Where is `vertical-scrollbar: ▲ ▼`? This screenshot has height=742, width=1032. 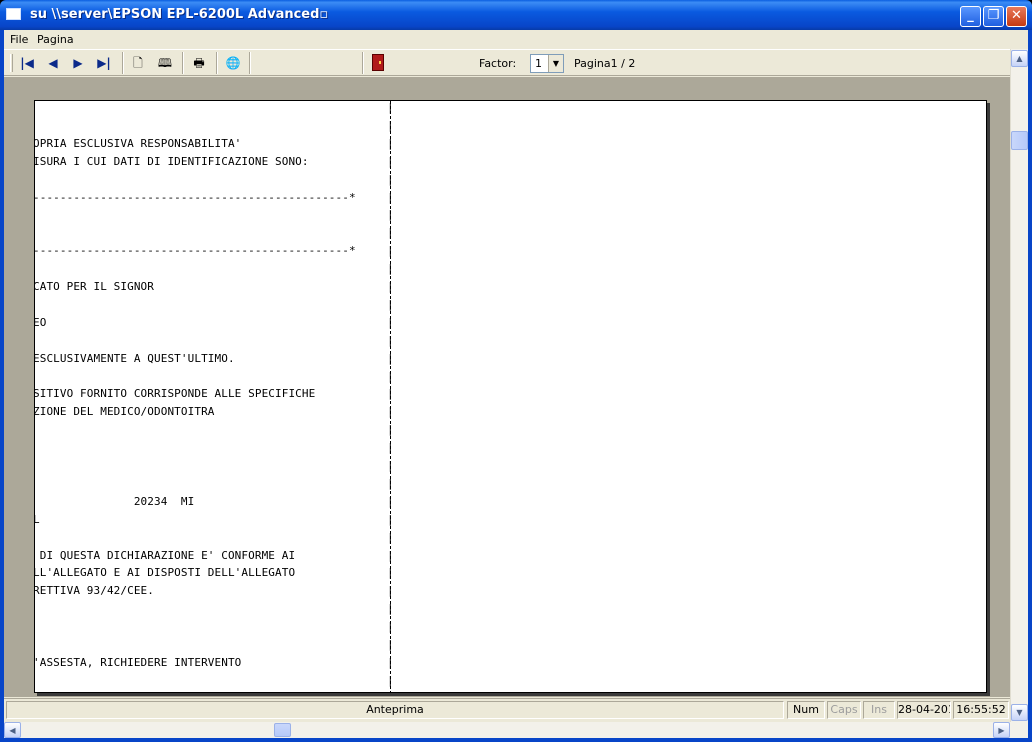
vertical-scrollbar: ▲ ▼ is located at coordinates (1019, 385).